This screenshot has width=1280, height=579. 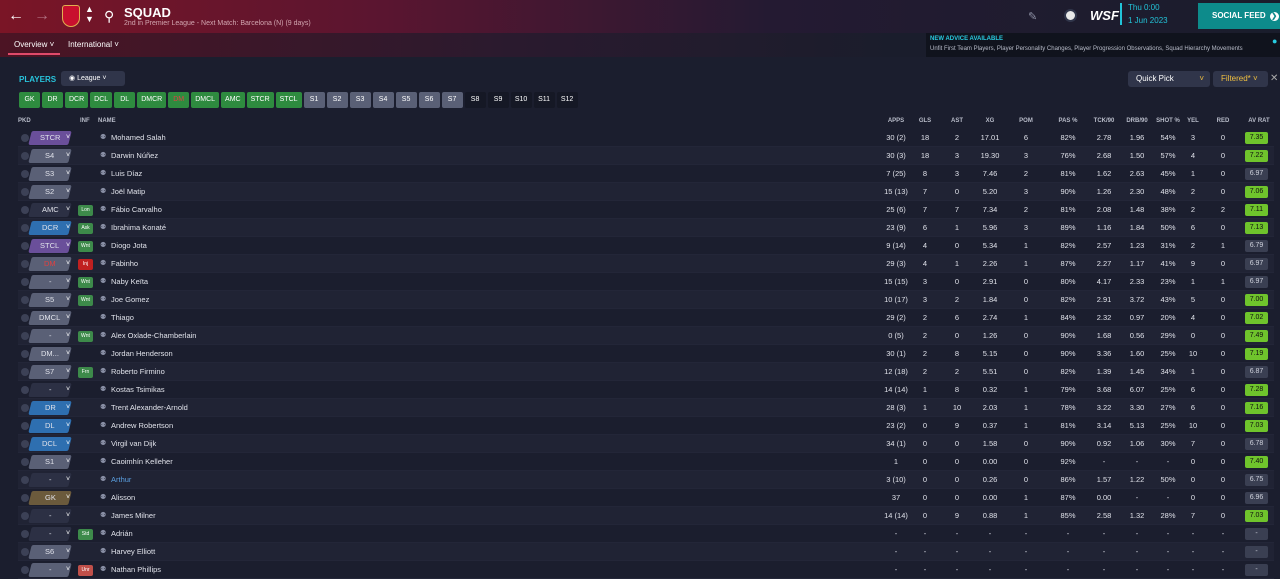 I want to click on player-name: Ibrahima Konaté, so click(x=138, y=228).